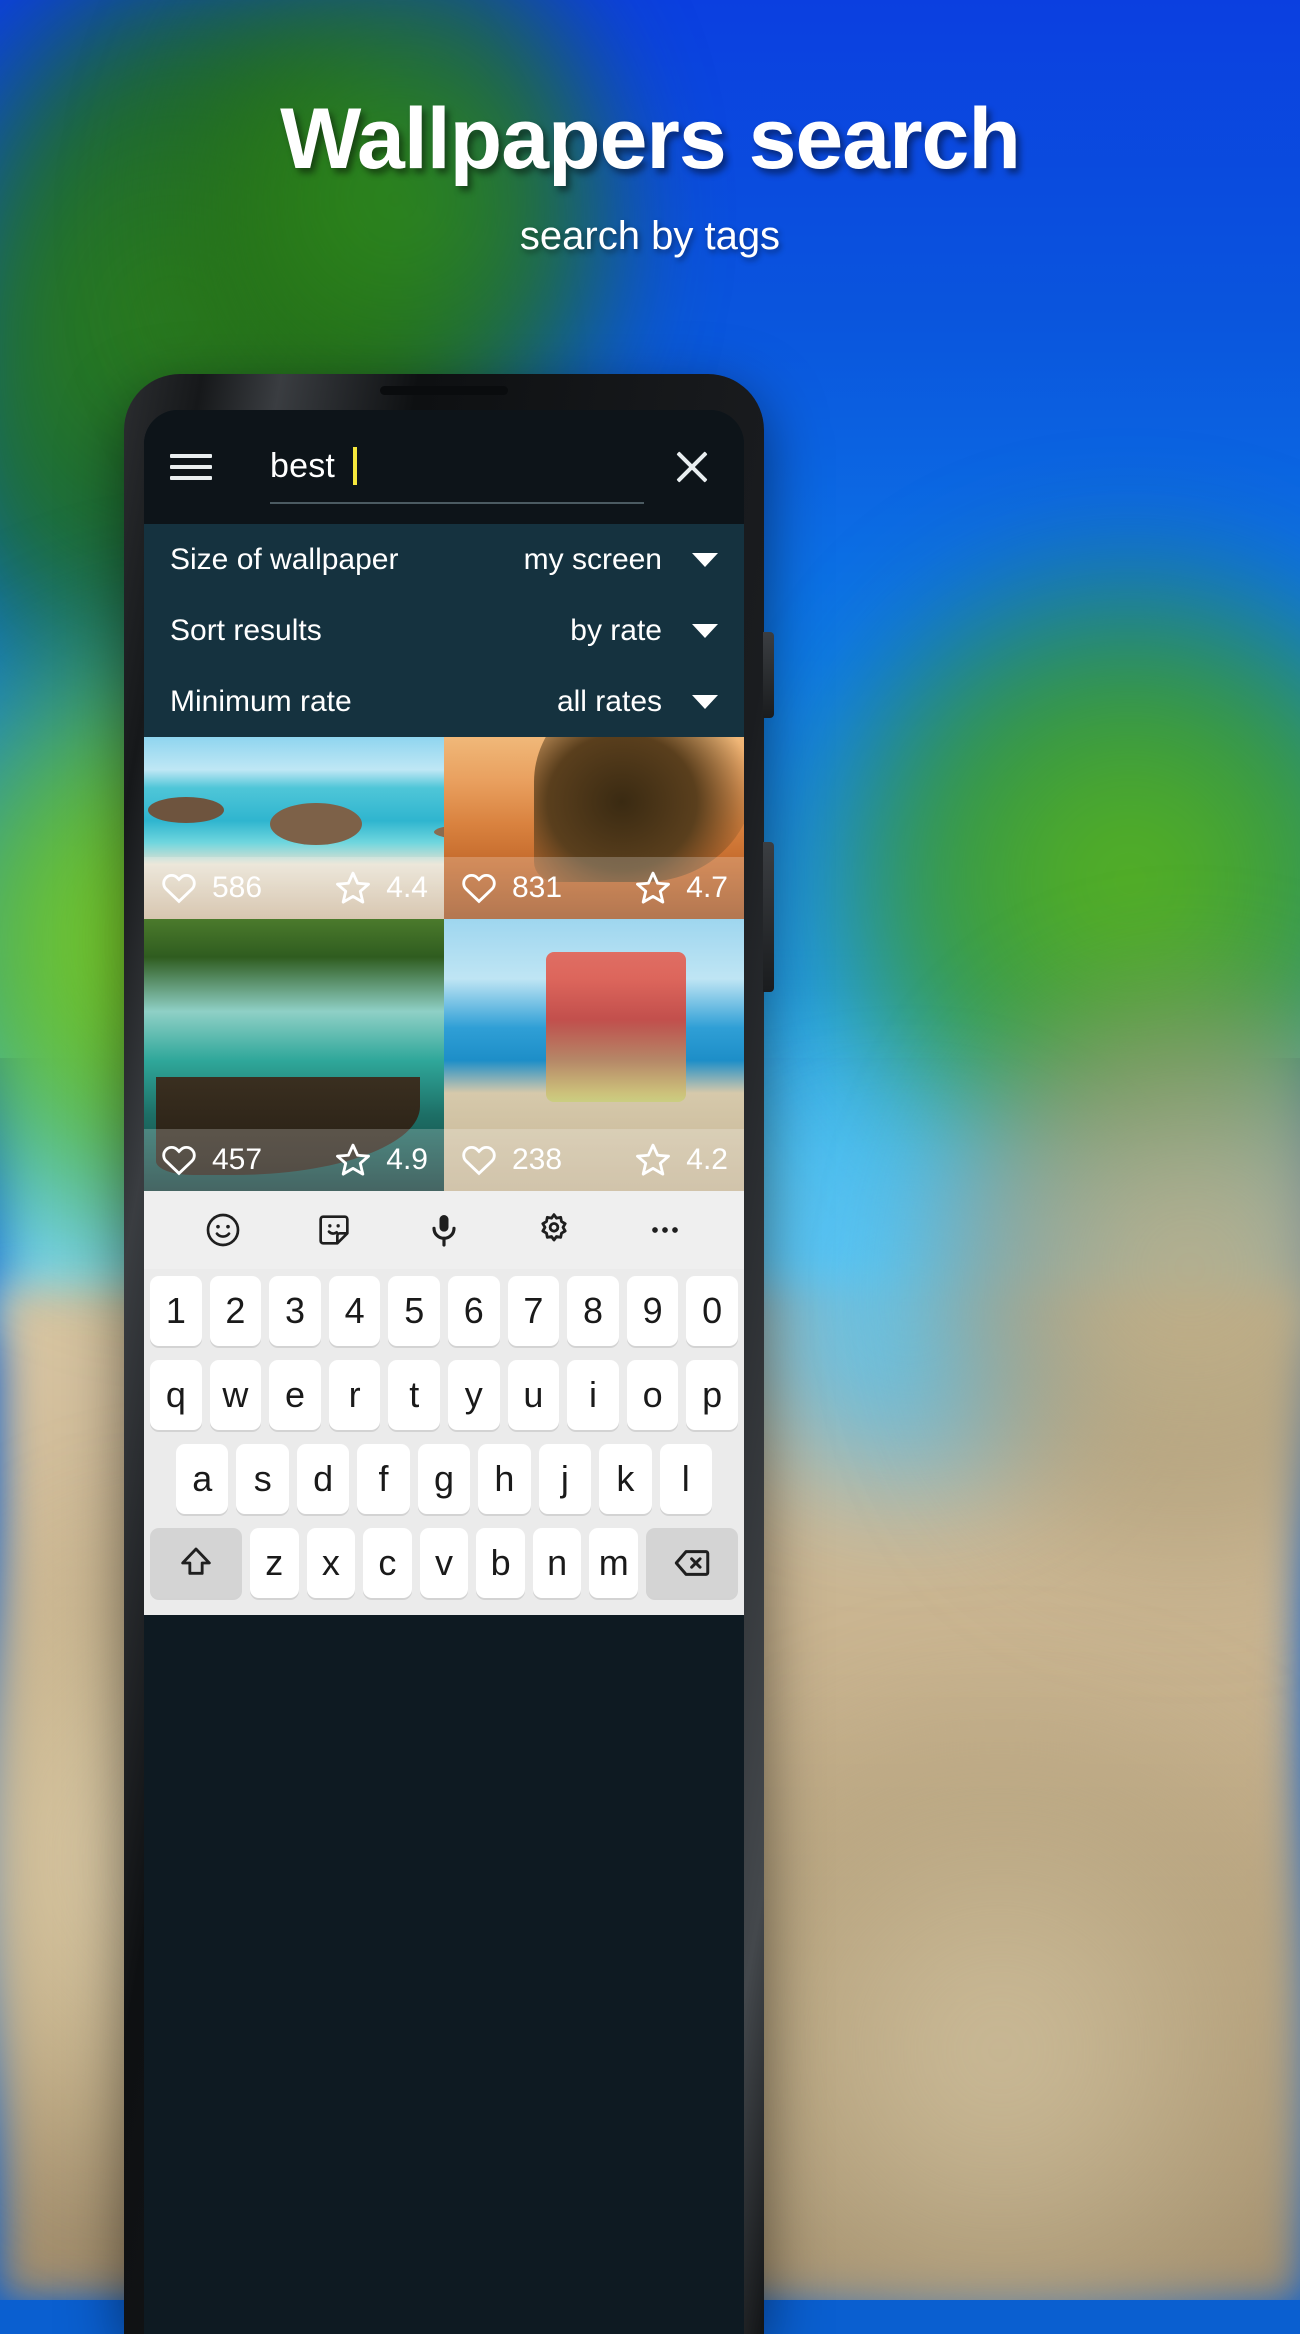 The image size is (1300, 2334). What do you see at coordinates (235, 1395) in the screenshot?
I see `key-w: w` at bounding box center [235, 1395].